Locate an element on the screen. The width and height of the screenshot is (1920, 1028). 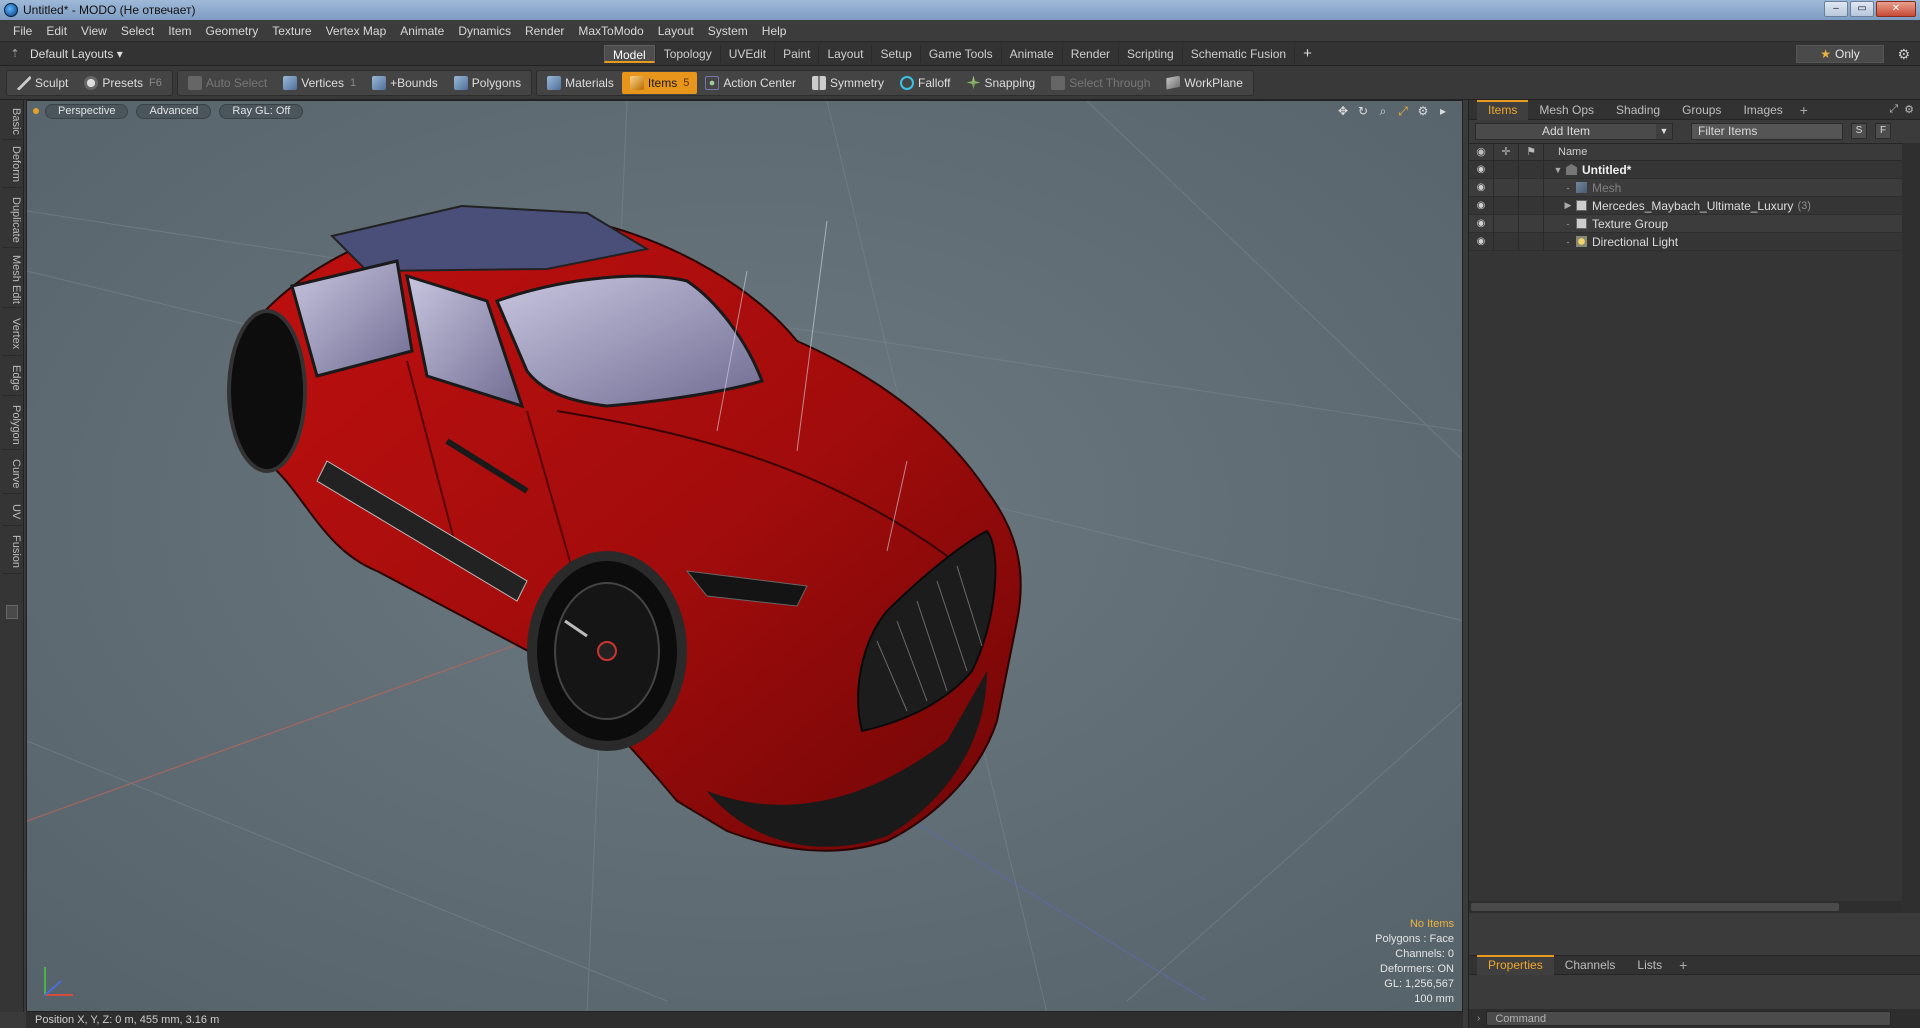
sculpt-button: Sculpt is located at coordinates (42, 83).